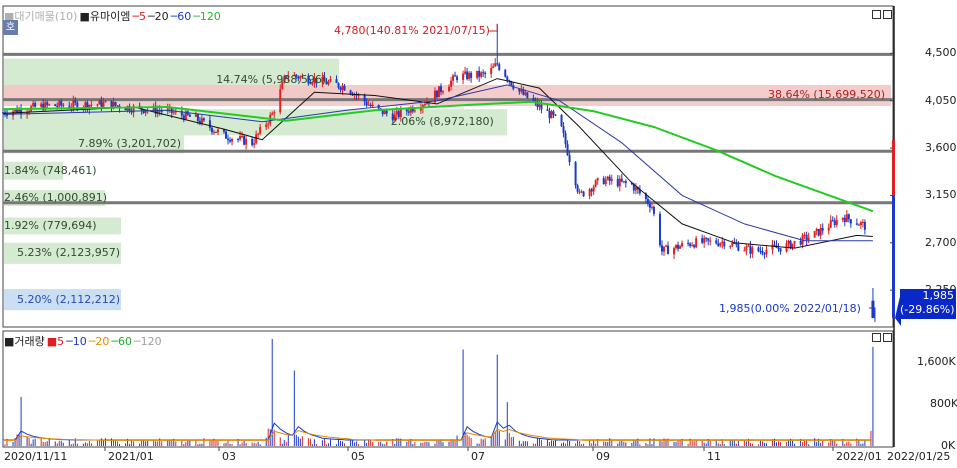  What do you see at coordinates (99, 341) in the screenshot?
I see `legend-item-vol-ma20: ─20` at bounding box center [99, 341].